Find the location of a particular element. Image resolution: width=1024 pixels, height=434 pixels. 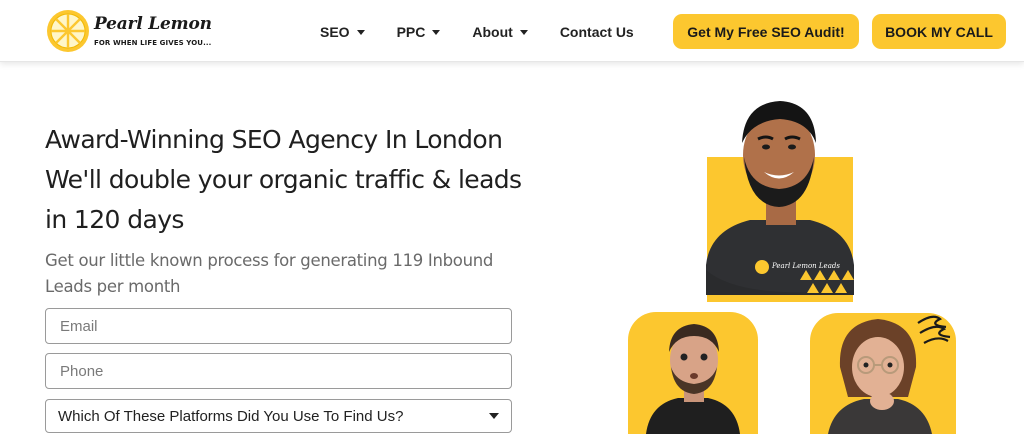

email-field is located at coordinates (278, 326).